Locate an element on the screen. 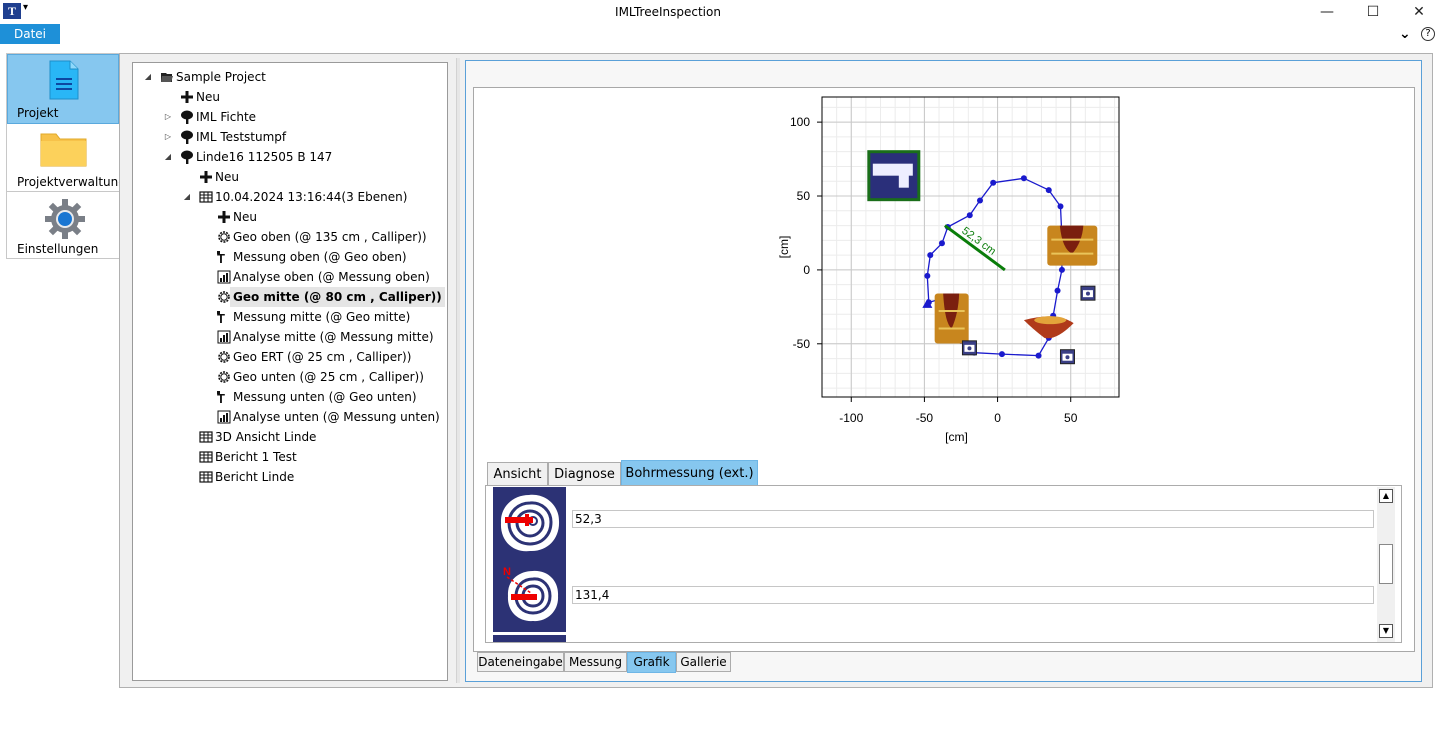 The image size is (1440, 743). tree-node: T Messung oben (@ Geo oben) is located at coordinates (289, 257).